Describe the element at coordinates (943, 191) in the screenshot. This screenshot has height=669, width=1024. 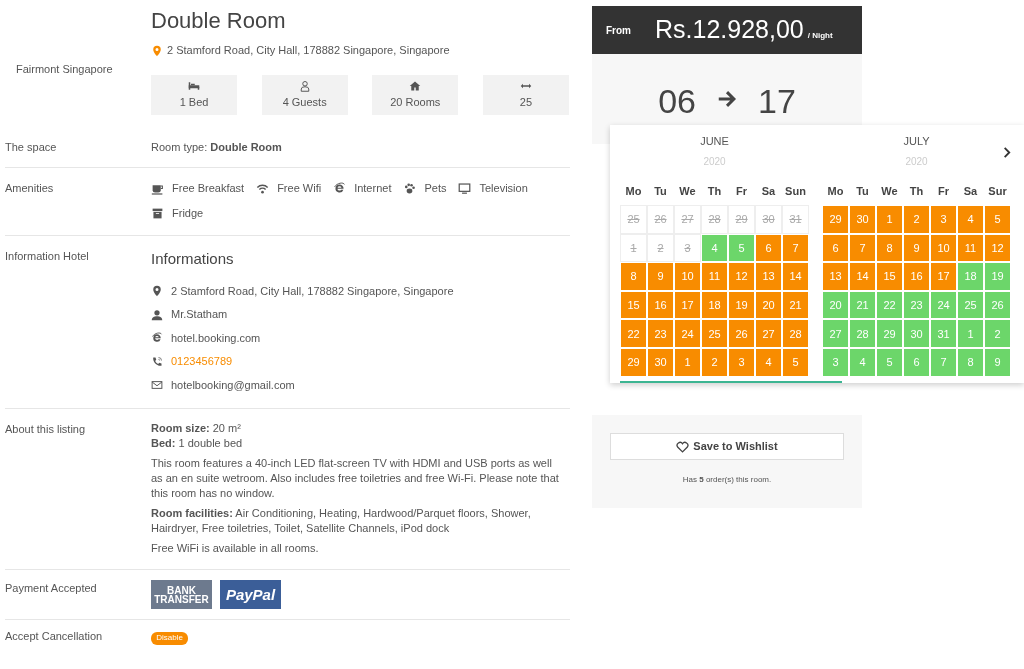
I see `weekday-label: Fr` at that location.